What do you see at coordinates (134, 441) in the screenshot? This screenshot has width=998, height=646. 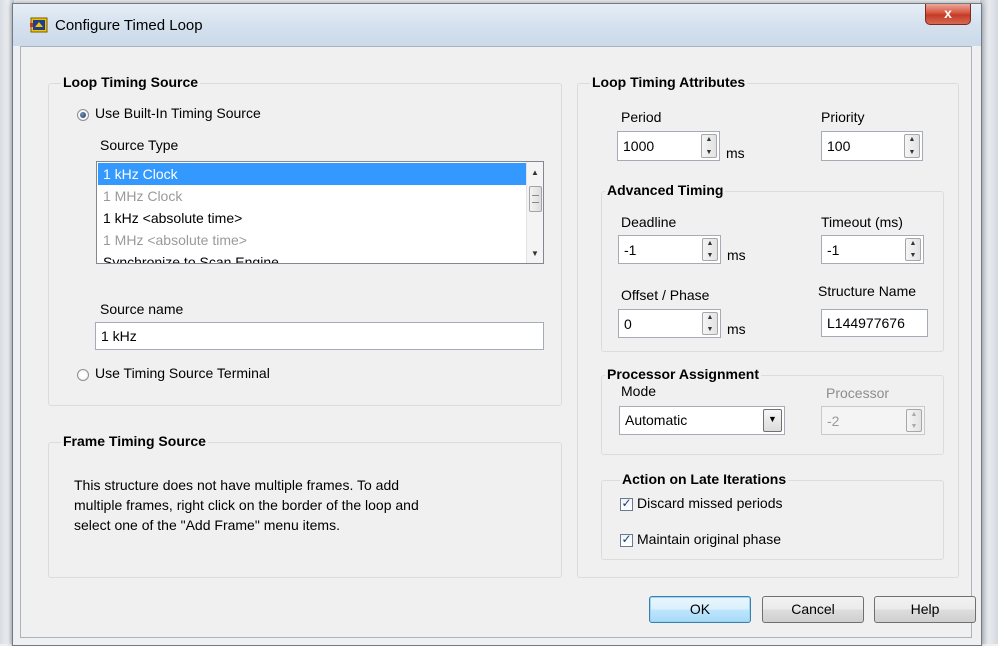 I see `frame-timing-source-title: Frame Timing Source` at bounding box center [134, 441].